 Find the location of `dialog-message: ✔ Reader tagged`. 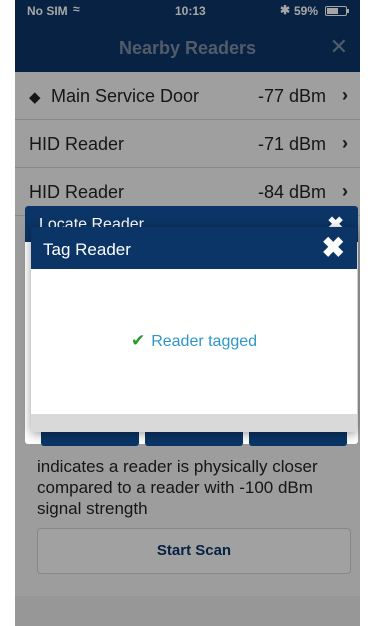

dialog-message: ✔ Reader tagged is located at coordinates (194, 341).